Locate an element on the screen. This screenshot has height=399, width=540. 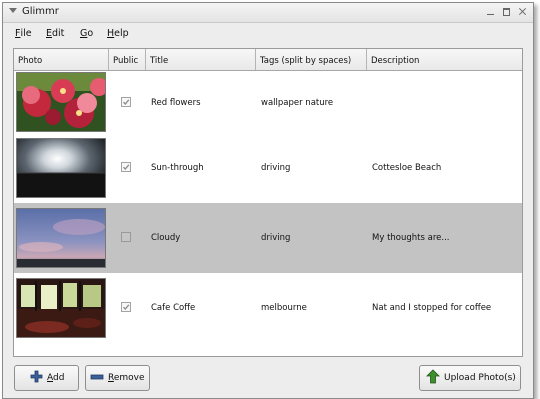
remove-button: Remove is located at coordinates (117, 378).